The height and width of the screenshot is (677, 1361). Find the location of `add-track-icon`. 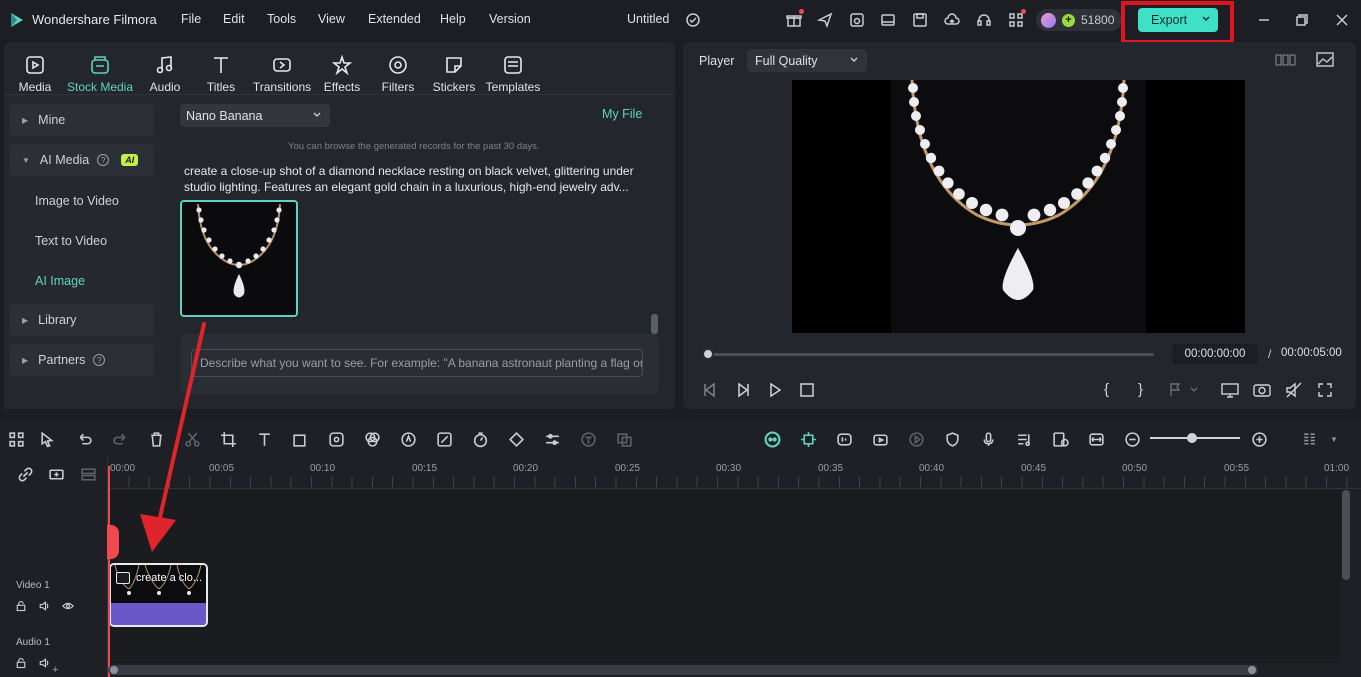

add-track-icon is located at coordinates (56, 474).